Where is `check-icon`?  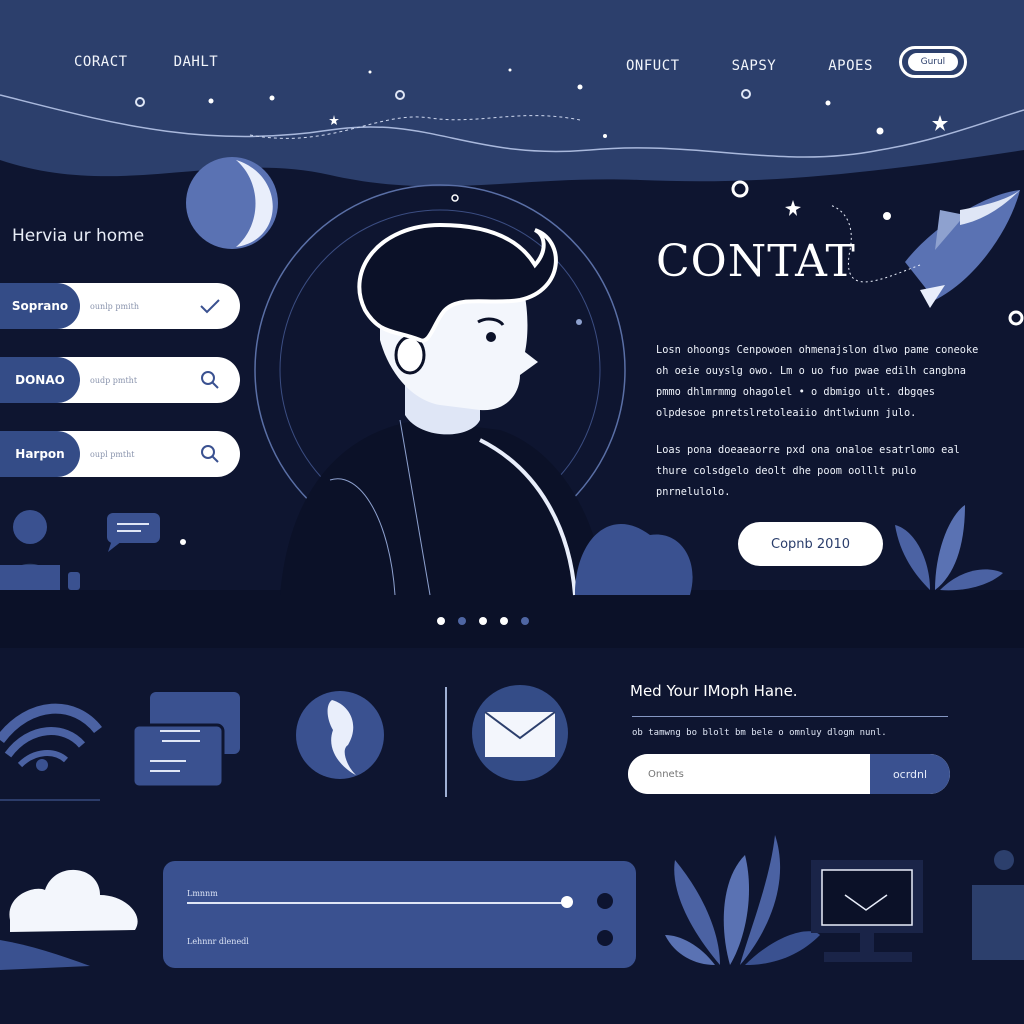 check-icon is located at coordinates (210, 306).